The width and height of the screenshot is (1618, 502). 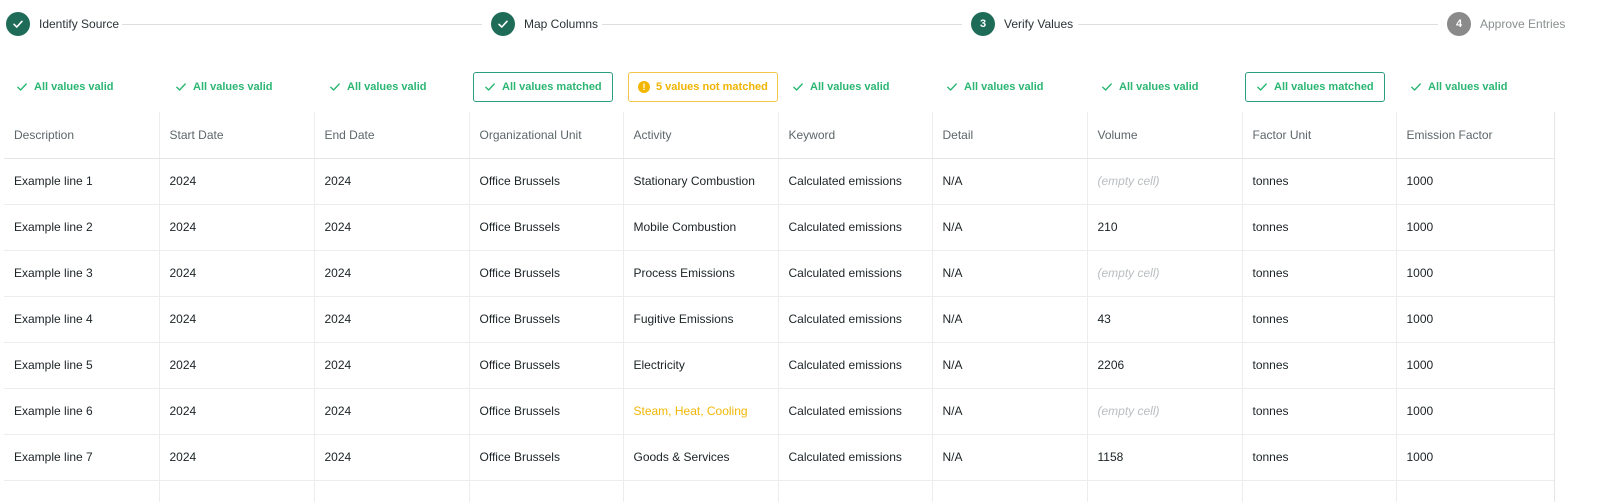 What do you see at coordinates (82, 227) in the screenshot?
I see `table-cell: Example line 2` at bounding box center [82, 227].